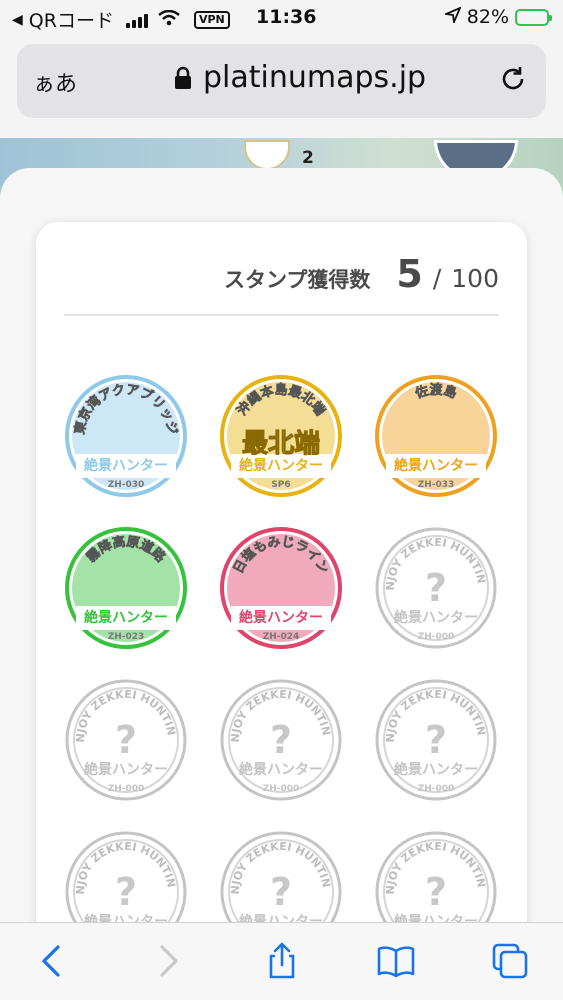 This screenshot has height=1000, width=563. Describe the element at coordinates (52, 961) in the screenshot. I see `back-icon` at that location.